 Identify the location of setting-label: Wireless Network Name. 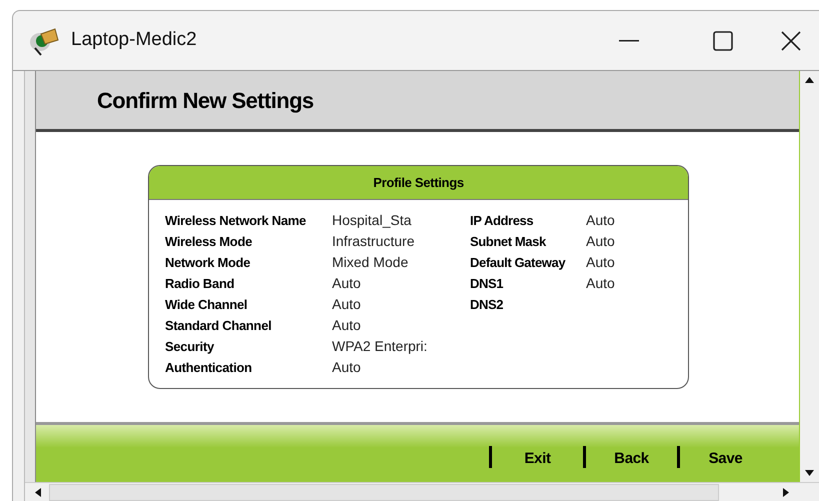
(236, 221).